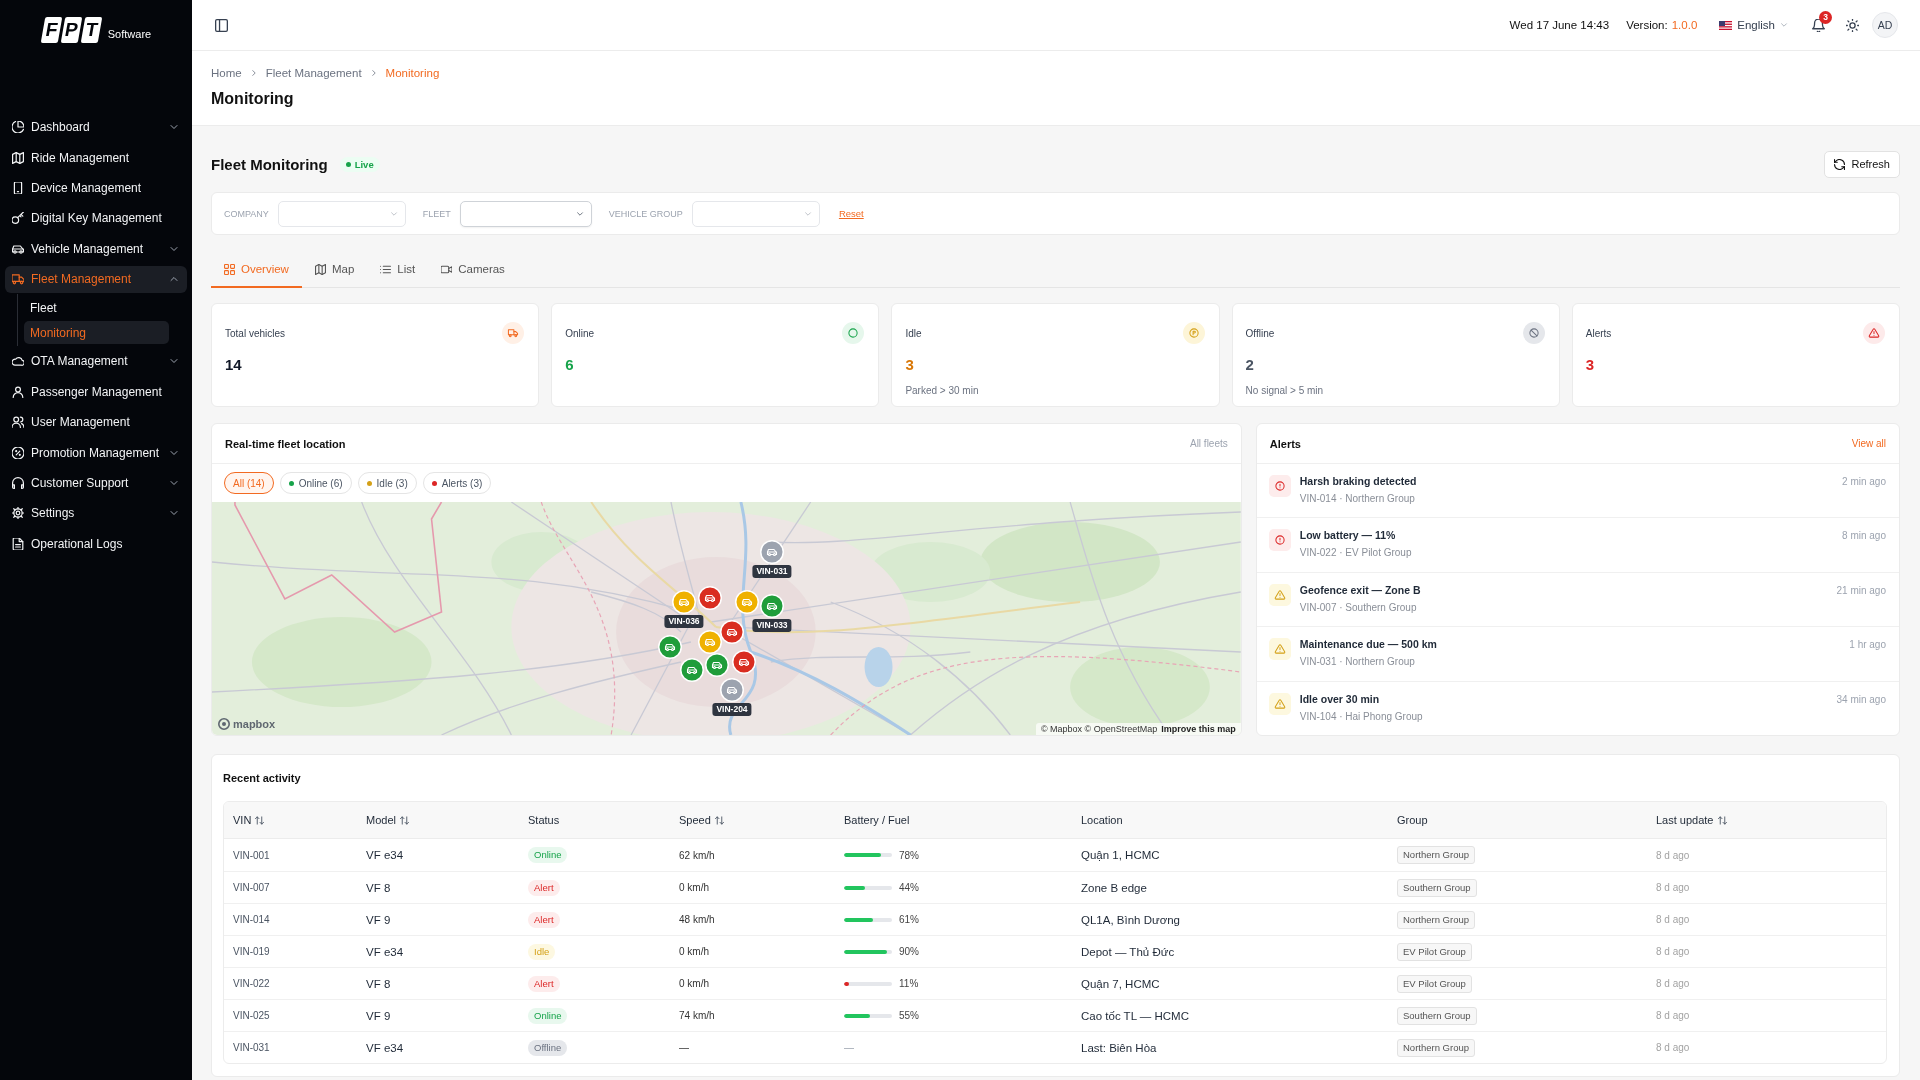 Image resolution: width=1920 pixels, height=1080 pixels. I want to click on improve-map-link: Improve this map, so click(1198, 729).